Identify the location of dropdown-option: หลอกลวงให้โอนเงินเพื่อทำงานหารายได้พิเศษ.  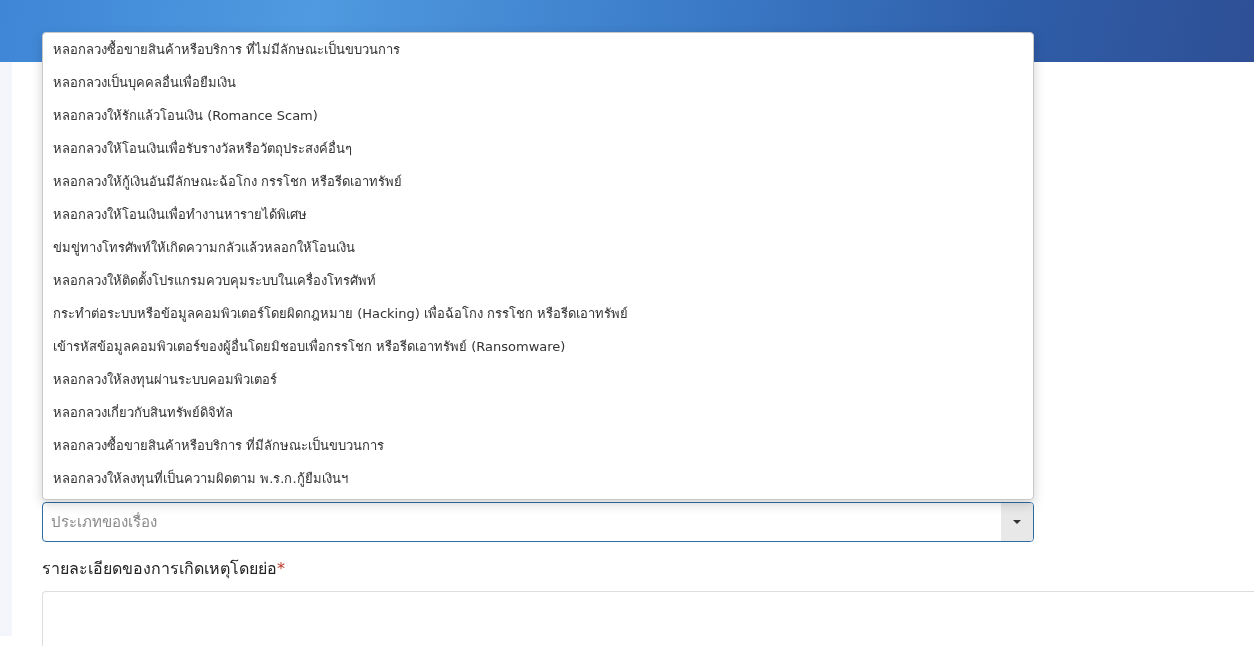
(538, 214).